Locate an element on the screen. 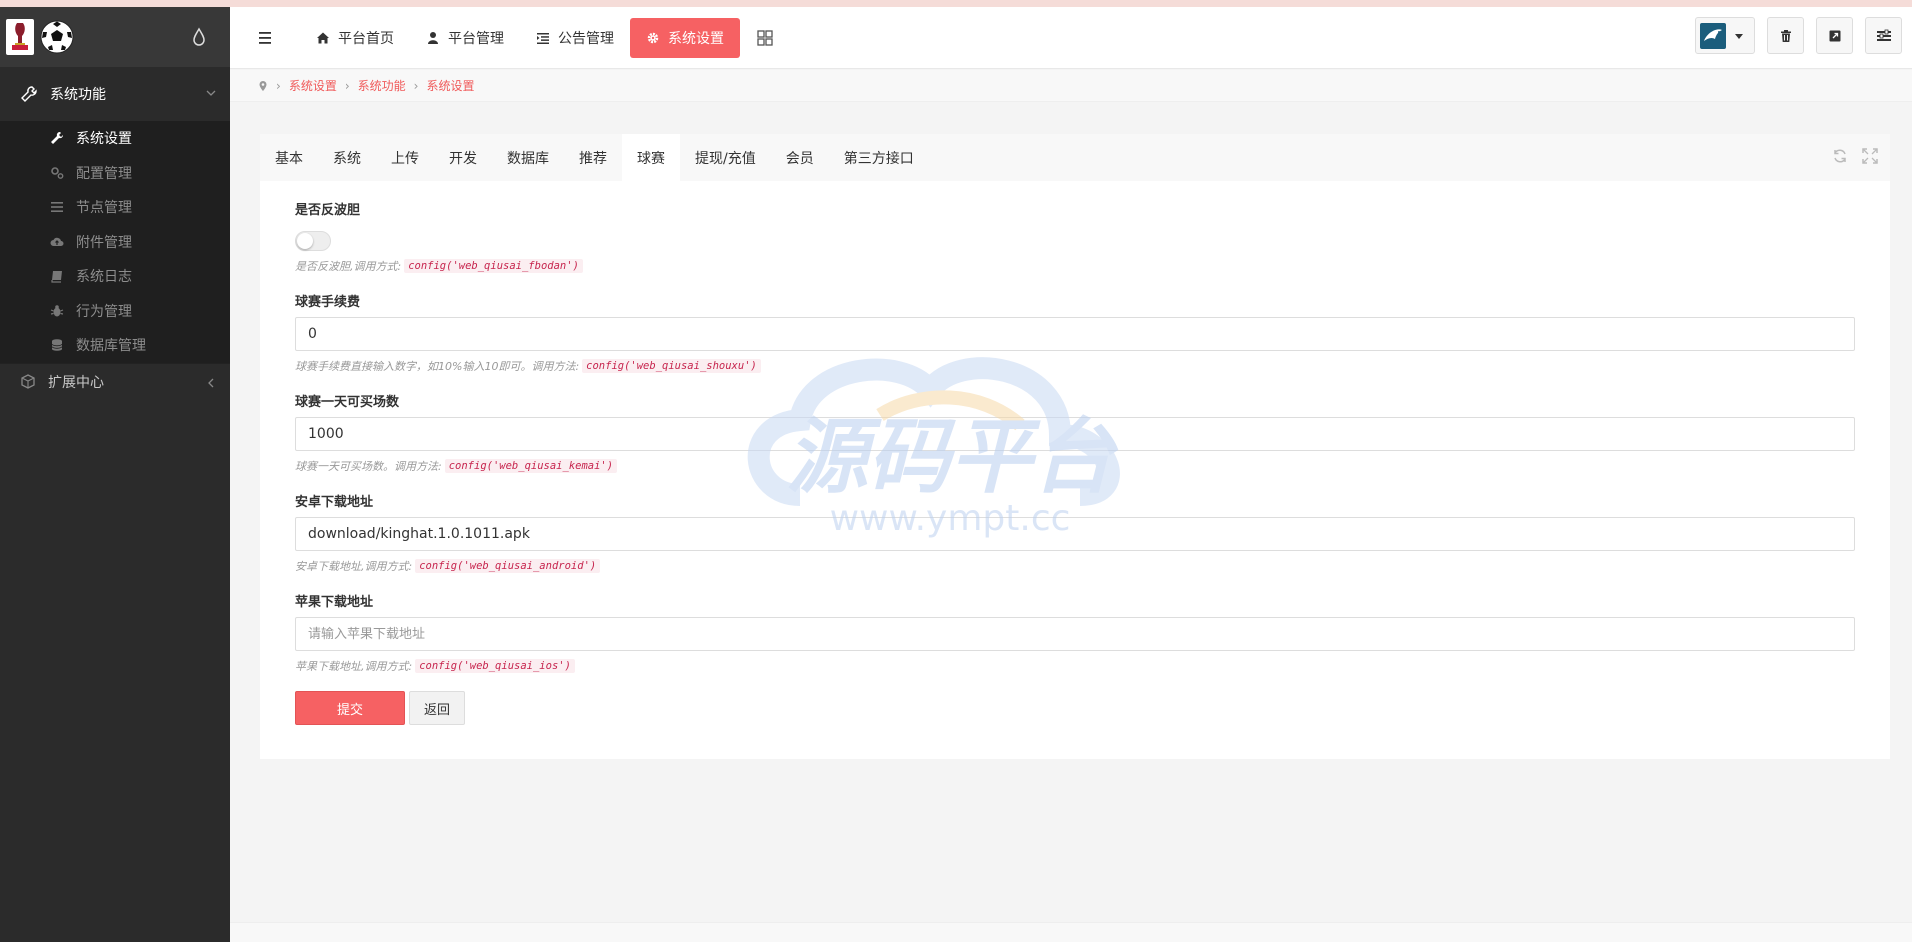  fullscreen-icon is located at coordinates (1870, 156).